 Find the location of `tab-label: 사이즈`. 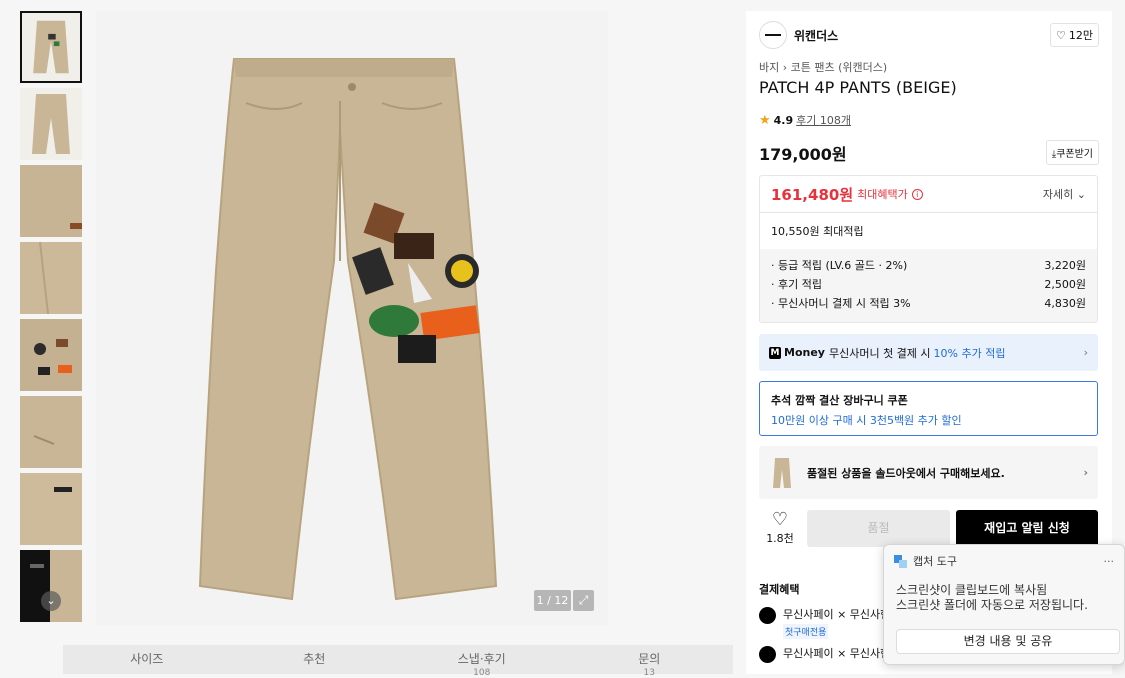

tab-label: 사이즈 is located at coordinates (147, 659).